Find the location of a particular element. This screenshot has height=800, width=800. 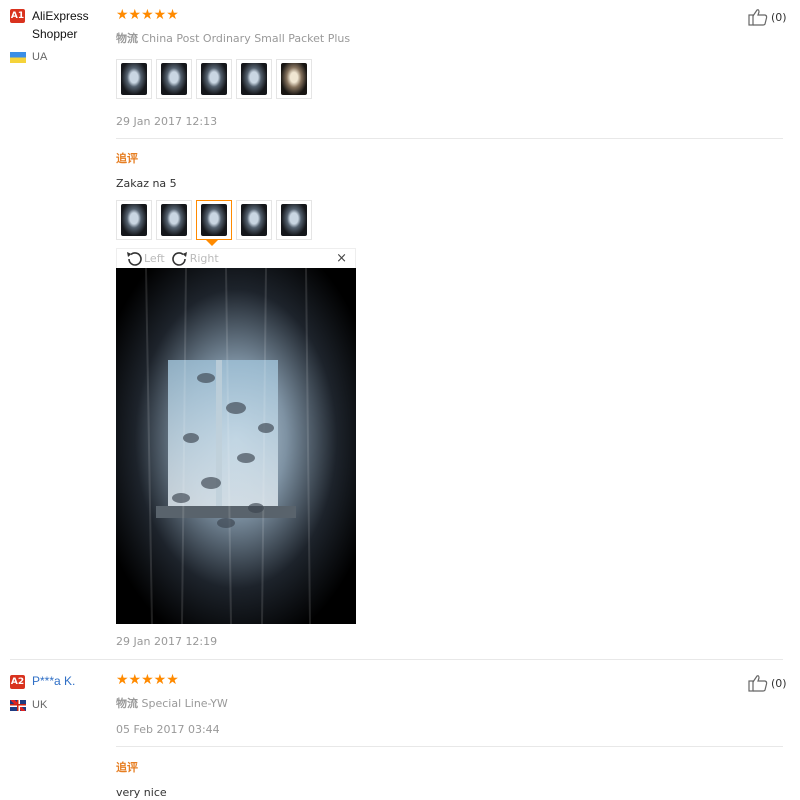

user-level-badge: A1 is located at coordinates (17, 16).